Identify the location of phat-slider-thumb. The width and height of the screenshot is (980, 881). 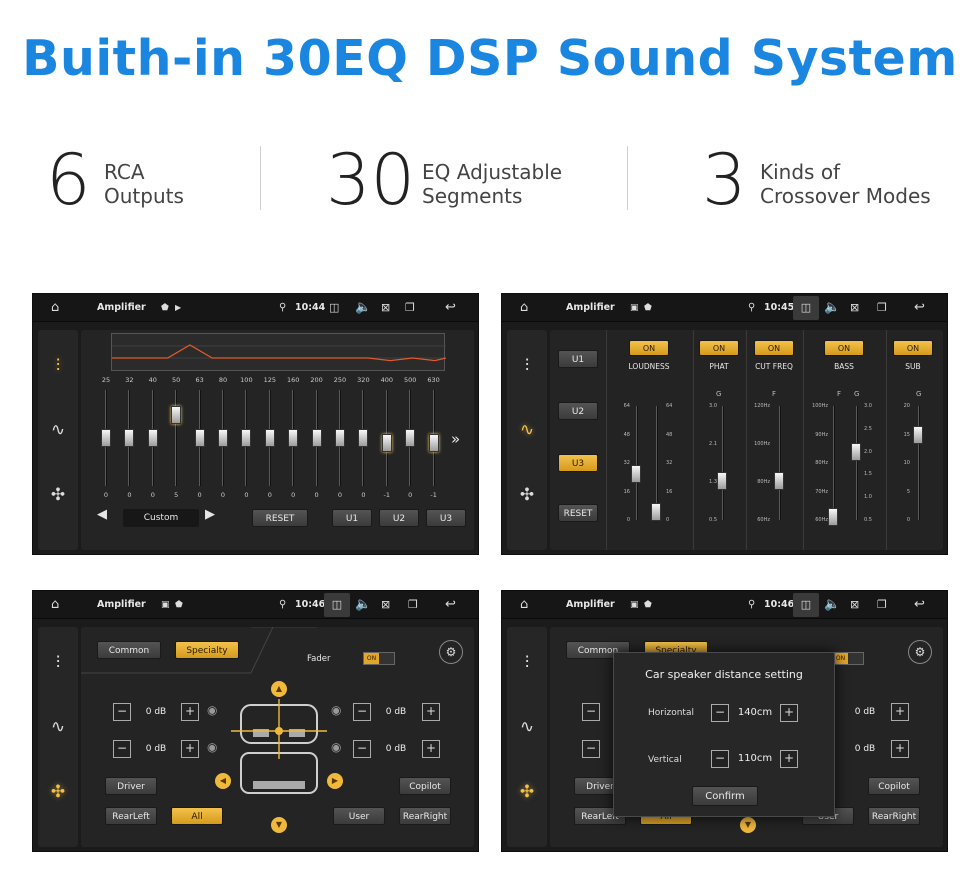
(722, 481).